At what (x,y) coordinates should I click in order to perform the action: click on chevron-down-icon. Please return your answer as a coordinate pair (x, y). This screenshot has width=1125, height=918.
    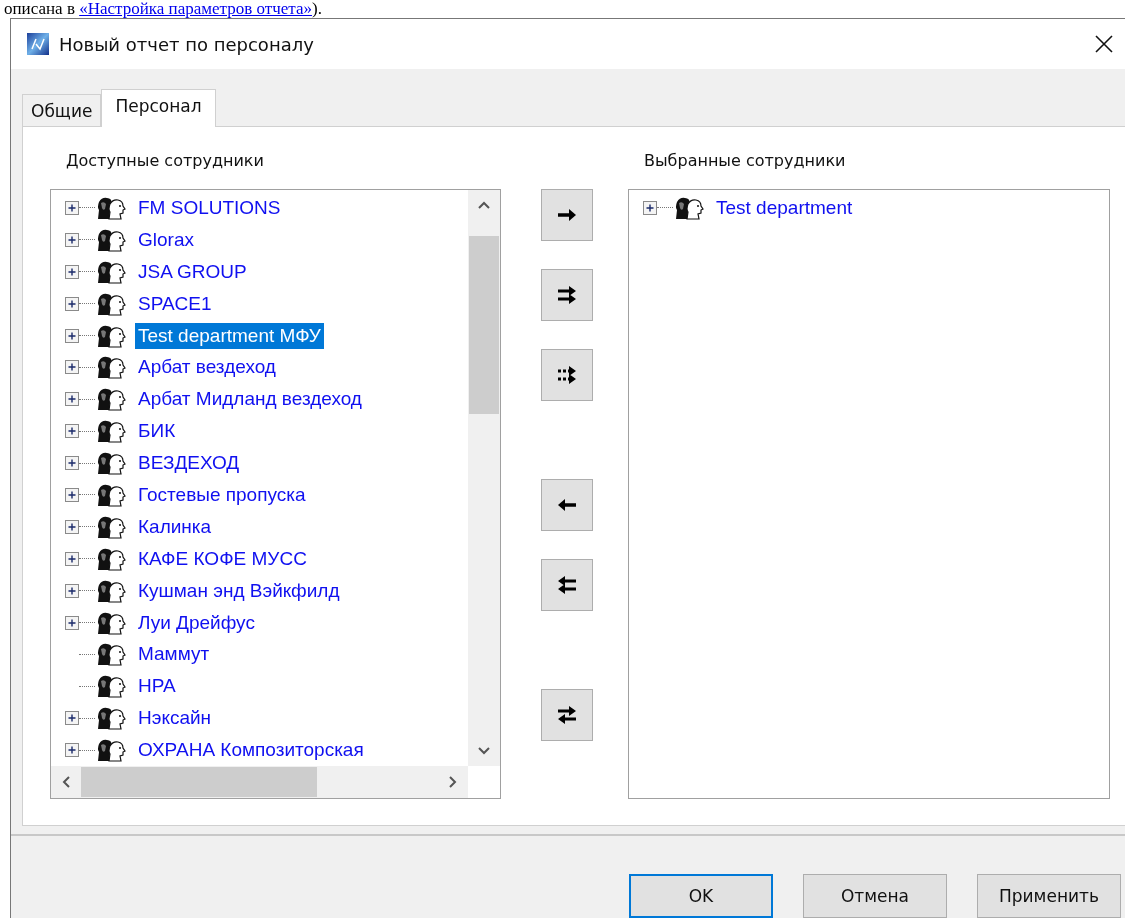
    Looking at the image, I should click on (484, 751).